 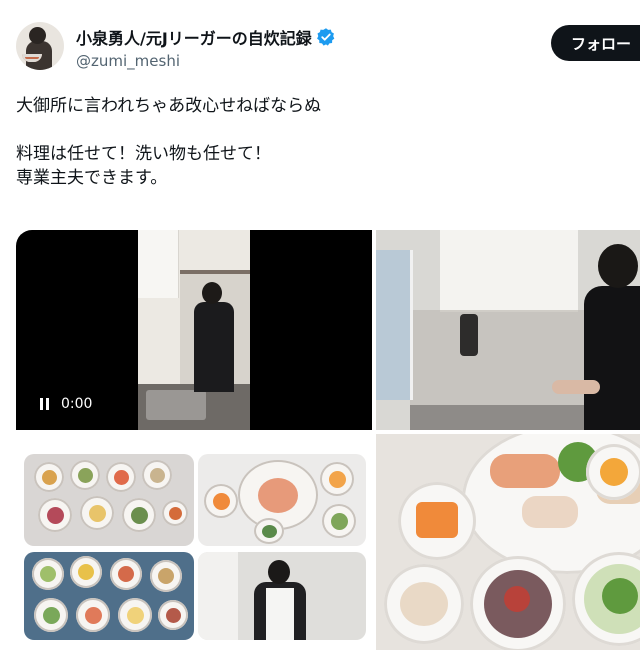 I want to click on tweet-line-2: 料理は任せて！洗い物も任せて！, so click(x=143, y=154).